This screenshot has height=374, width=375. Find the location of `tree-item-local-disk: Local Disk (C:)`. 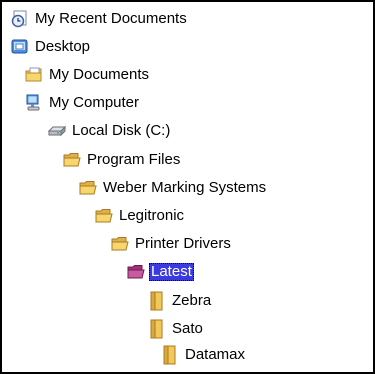

tree-item-local-disk: Local Disk (C:) is located at coordinates (109, 131).